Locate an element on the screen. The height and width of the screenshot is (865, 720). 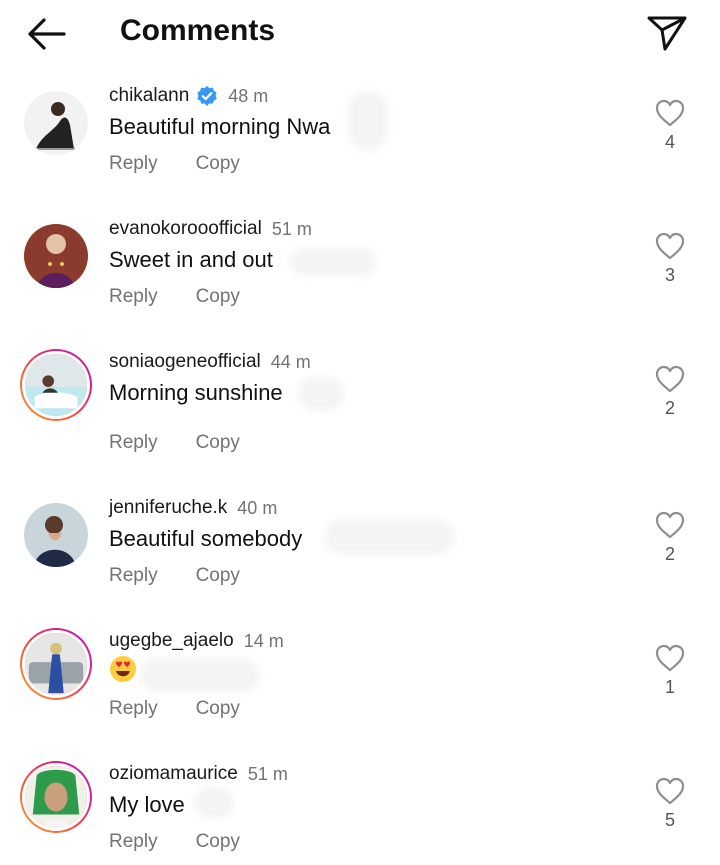
like-count: 4 is located at coordinates (669, 142).